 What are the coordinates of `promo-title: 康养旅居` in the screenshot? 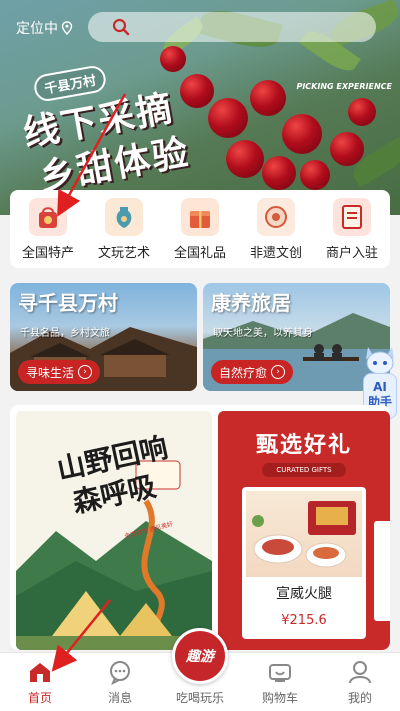 It's located at (251, 303).